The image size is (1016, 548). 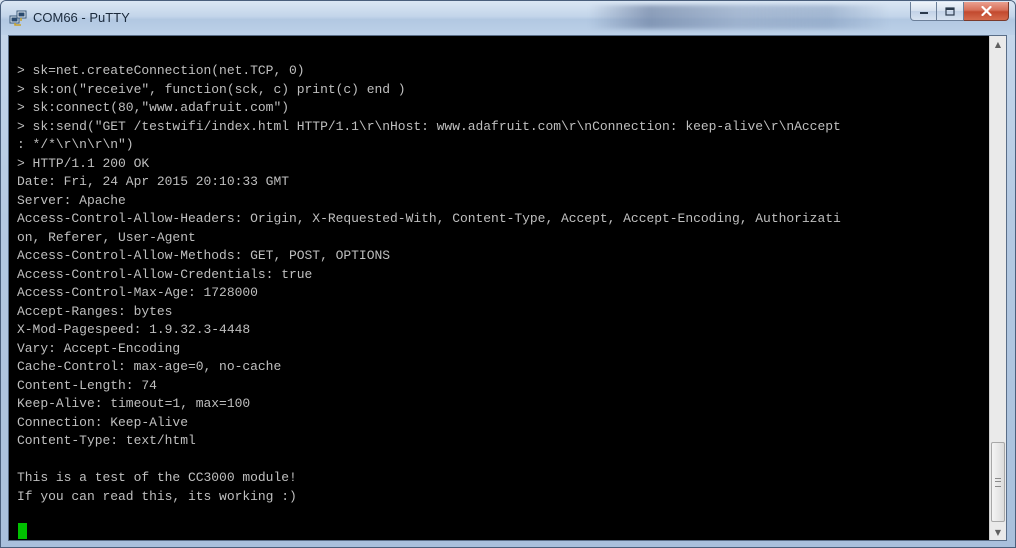 What do you see at coordinates (157, 496) in the screenshot?
I see `terminal-line: If you can read this, its working :)` at bounding box center [157, 496].